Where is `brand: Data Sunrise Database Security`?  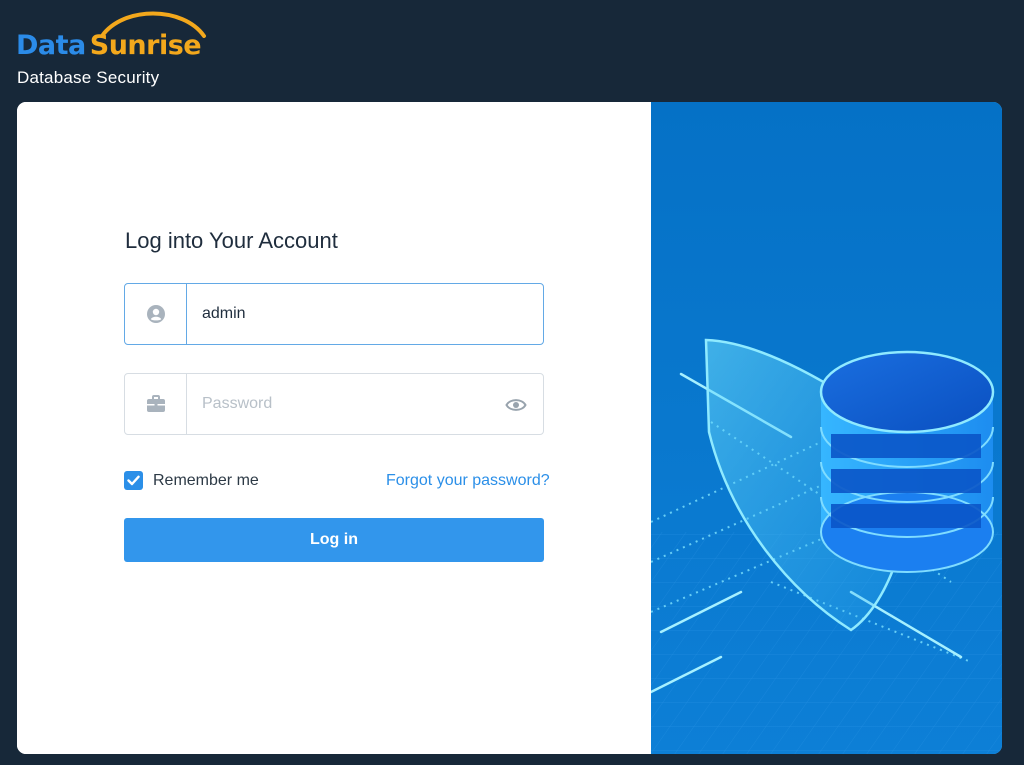
brand: Data Sunrise Database Security is located at coordinates (116, 50).